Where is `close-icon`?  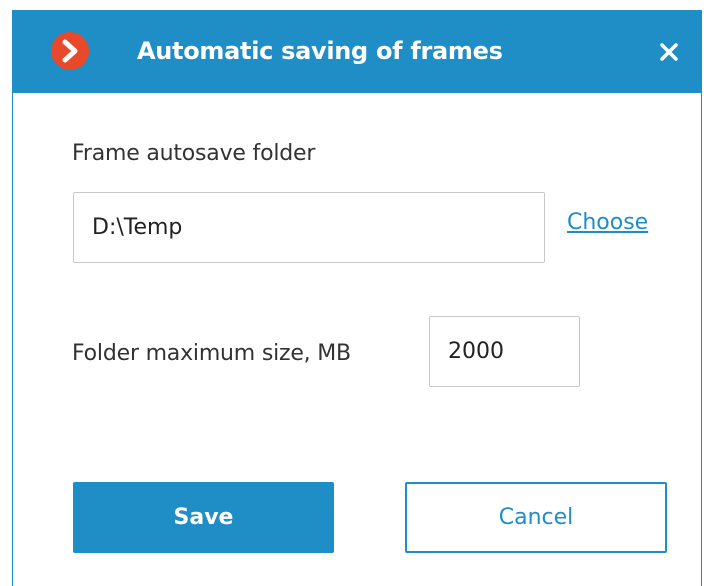 close-icon is located at coordinates (669, 52).